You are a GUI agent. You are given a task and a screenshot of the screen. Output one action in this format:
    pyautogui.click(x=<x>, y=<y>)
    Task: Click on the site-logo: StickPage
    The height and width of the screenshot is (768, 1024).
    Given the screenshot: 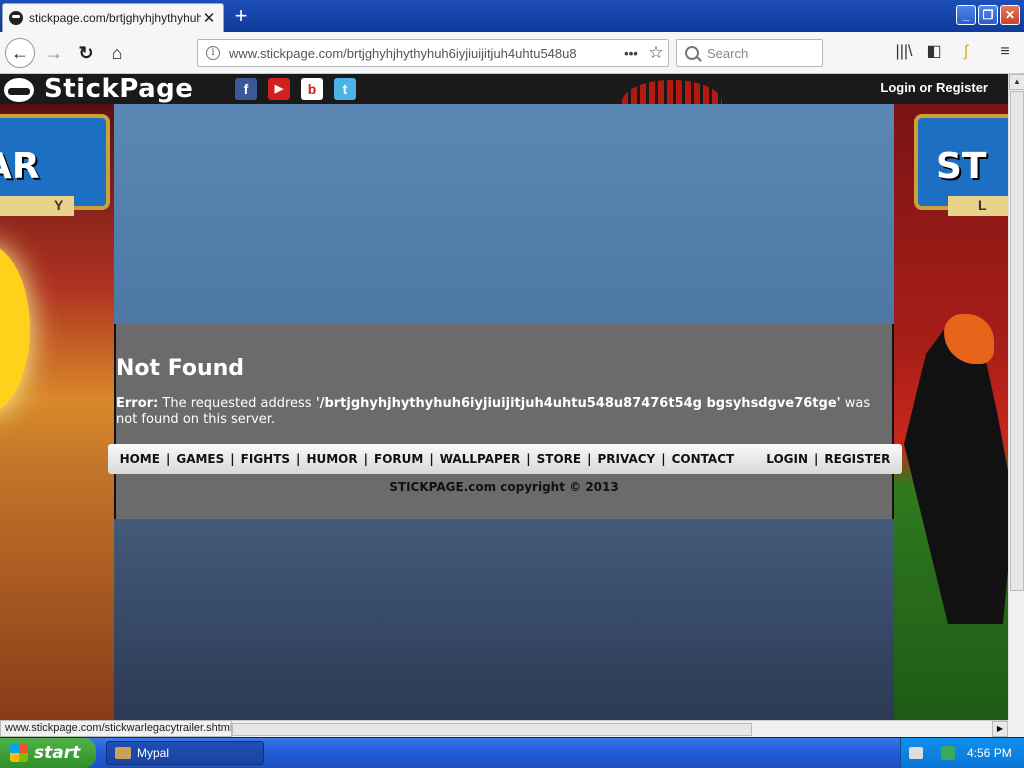 What is the action you would take?
    pyautogui.click(x=118, y=89)
    